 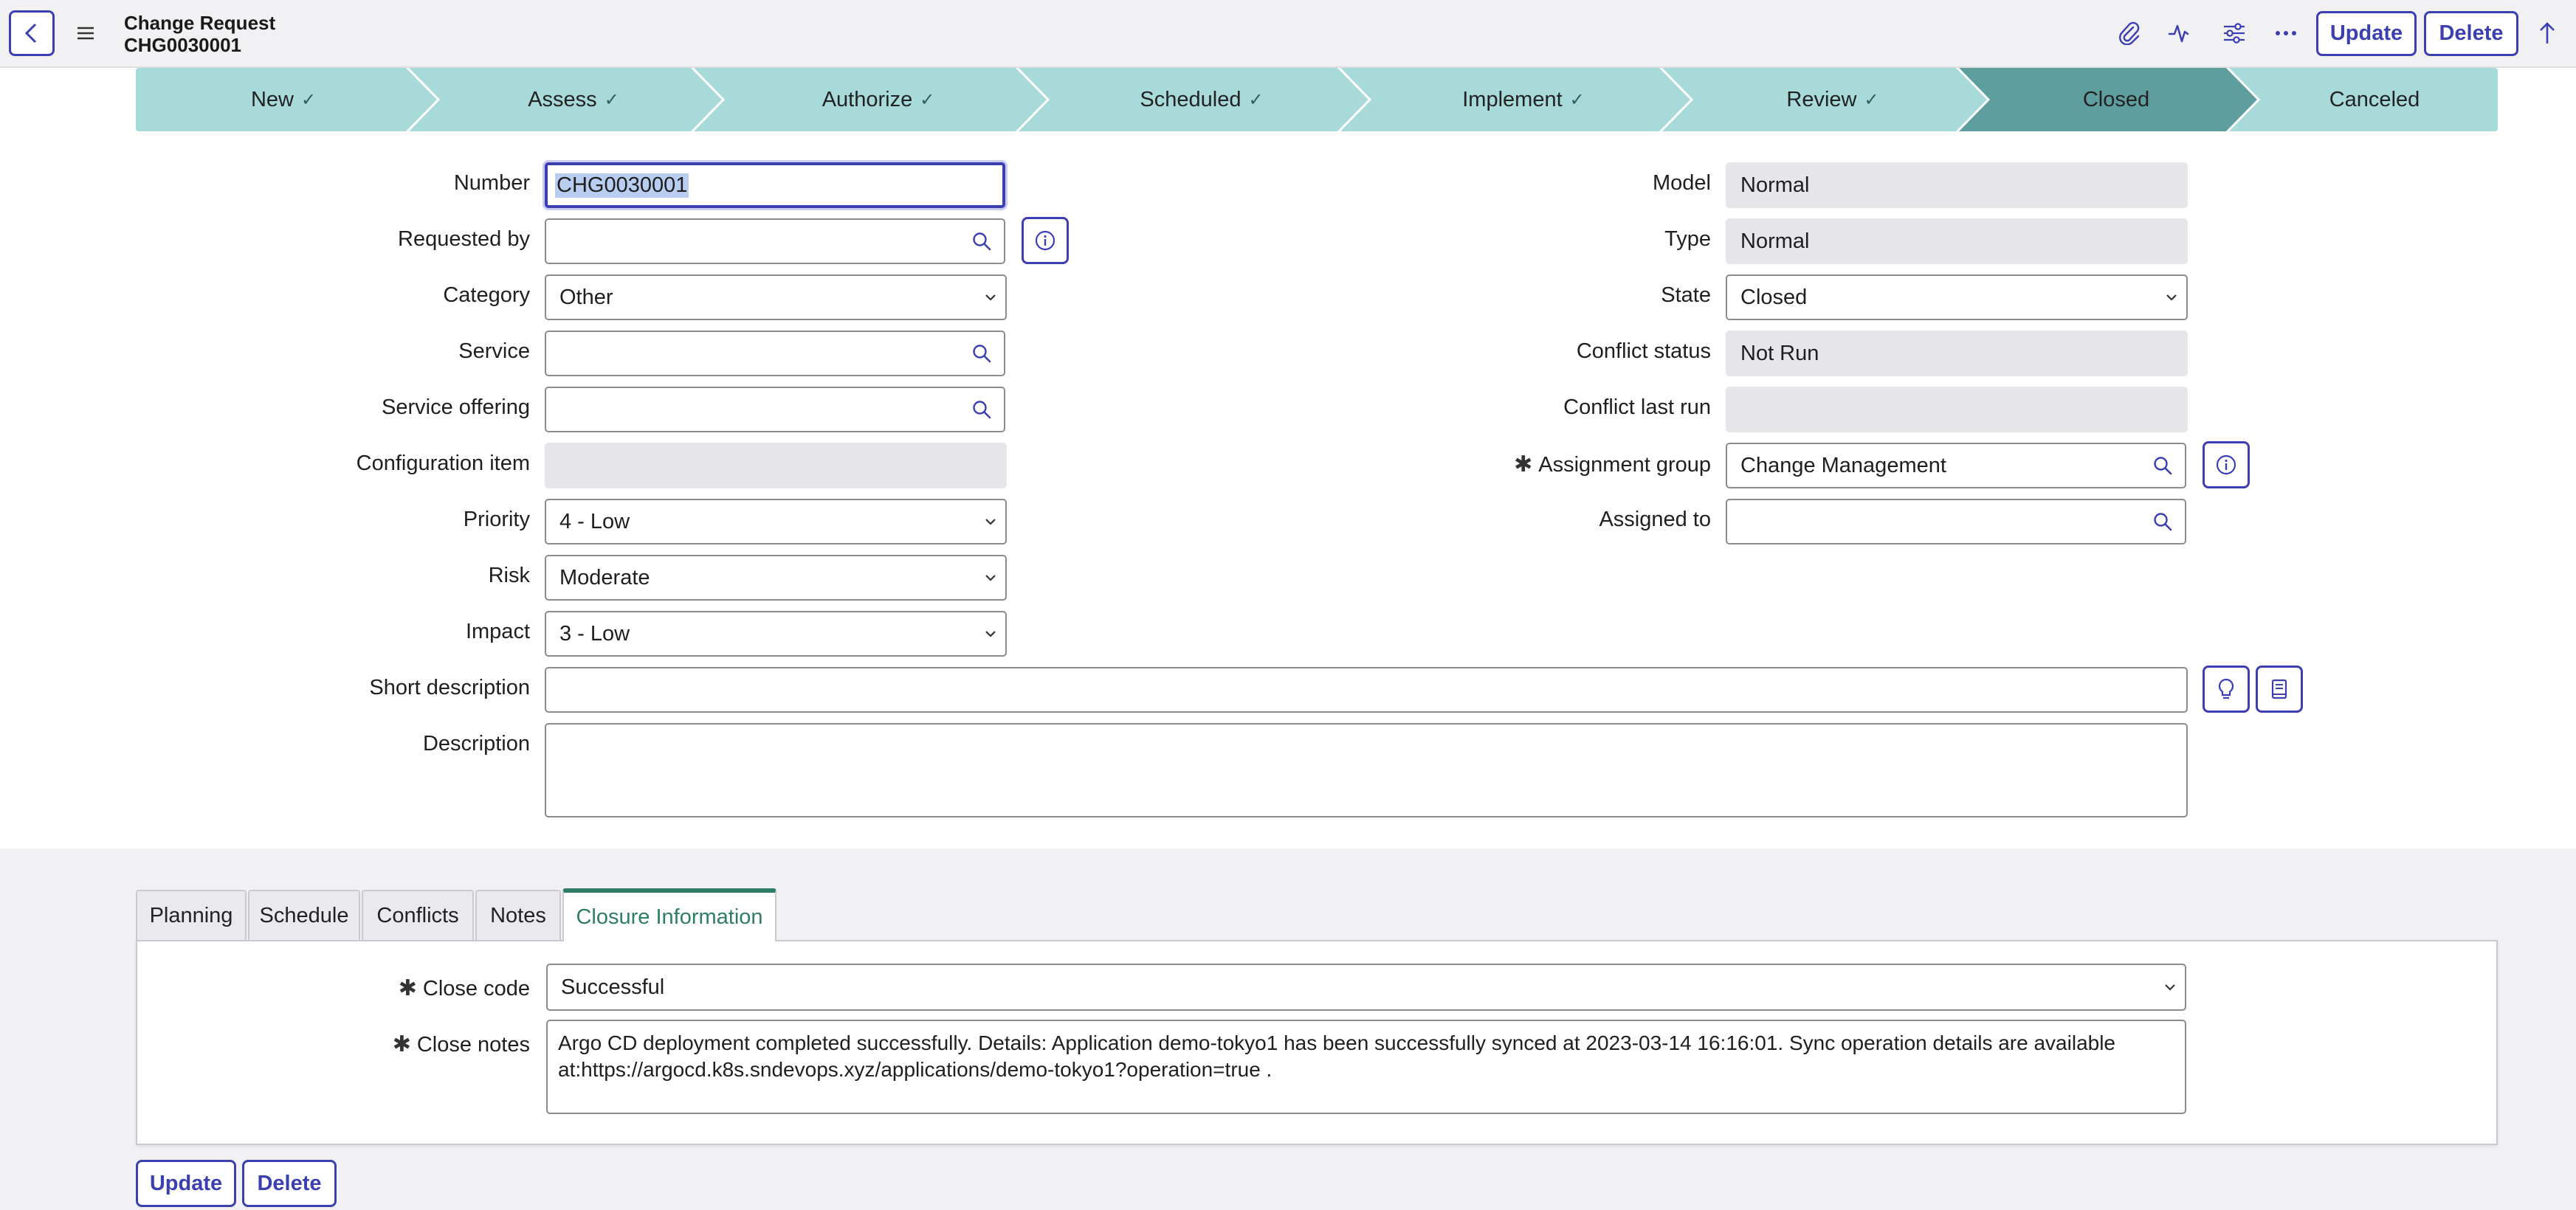 I want to click on stage-label: Review, so click(x=1821, y=99).